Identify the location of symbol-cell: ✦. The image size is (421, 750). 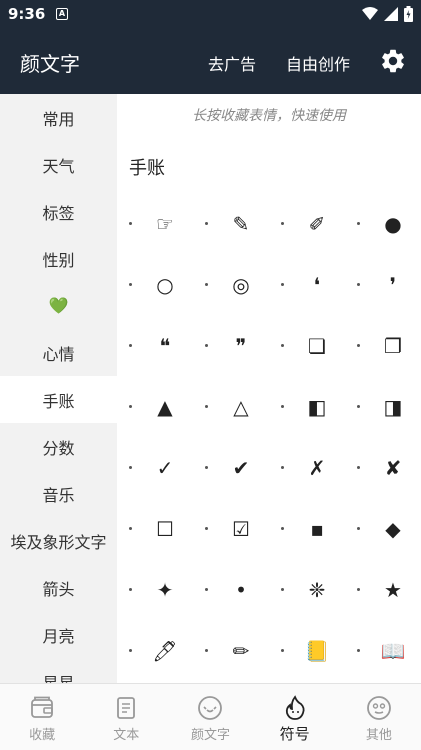
(155, 590).